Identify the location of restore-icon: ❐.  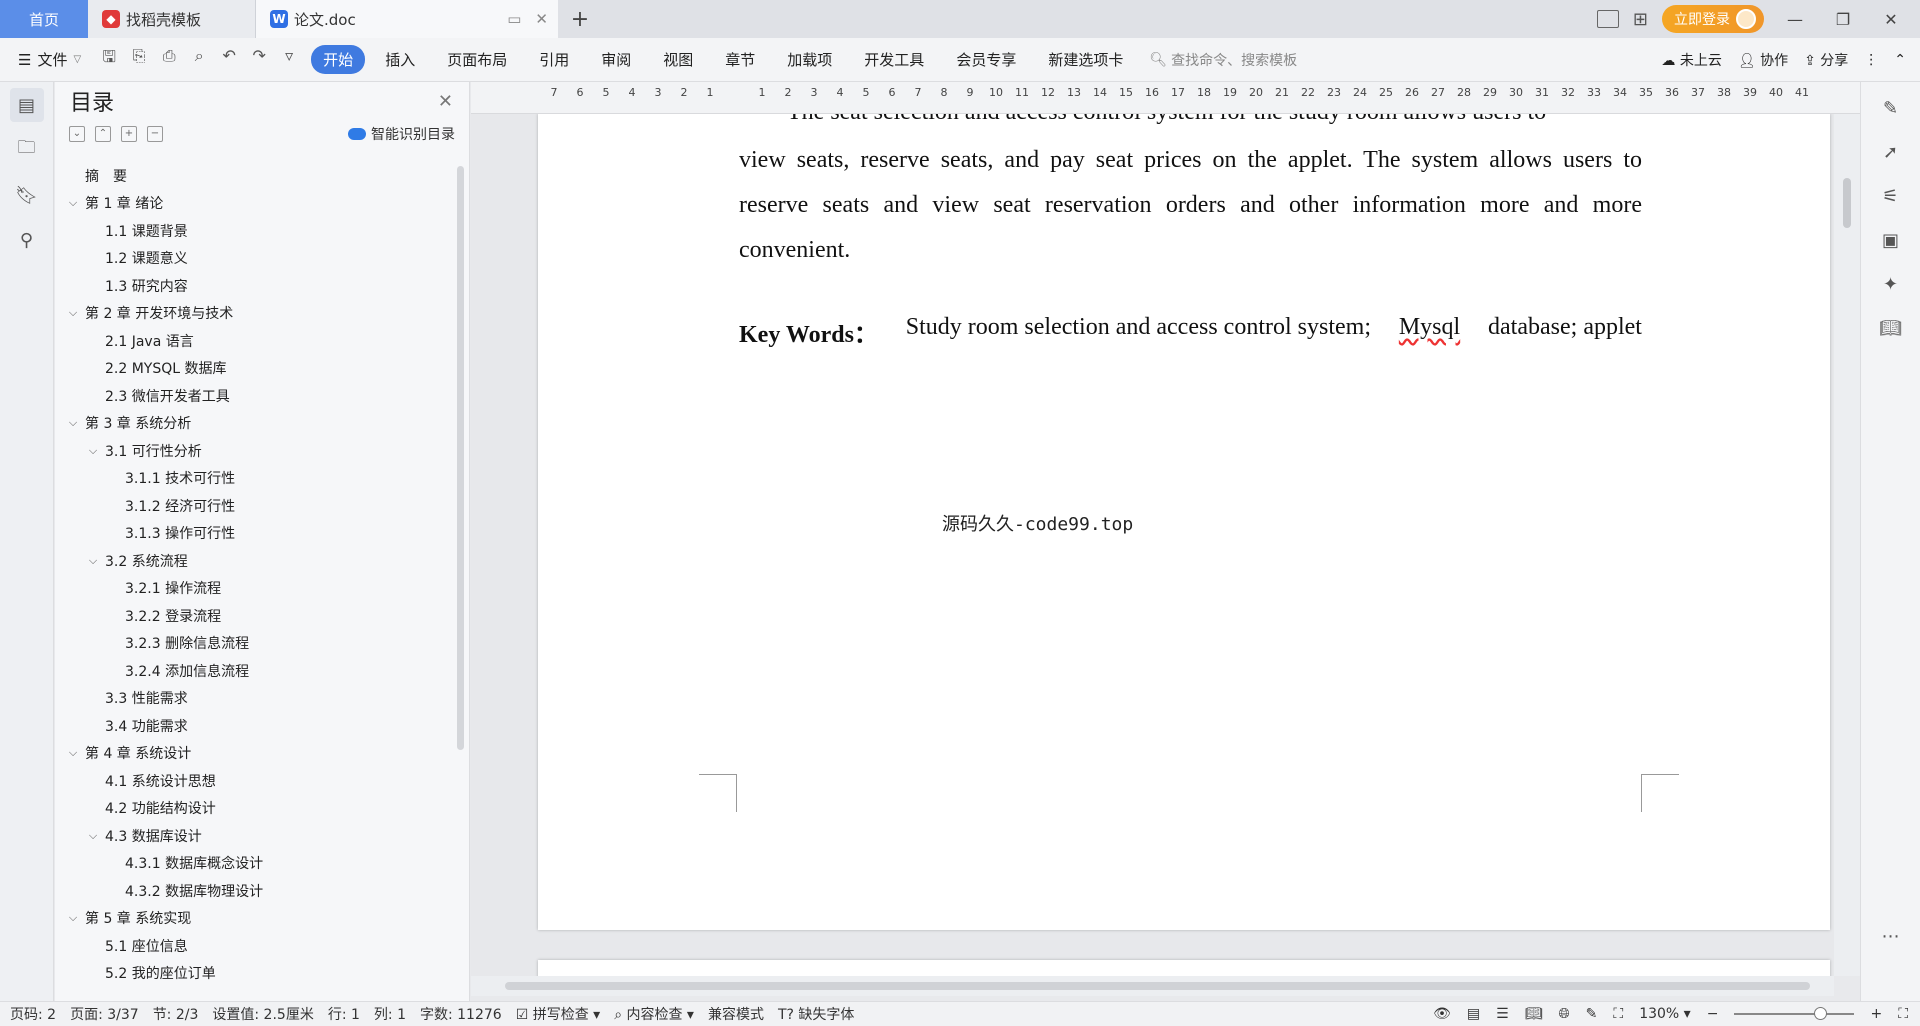
(1843, 19).